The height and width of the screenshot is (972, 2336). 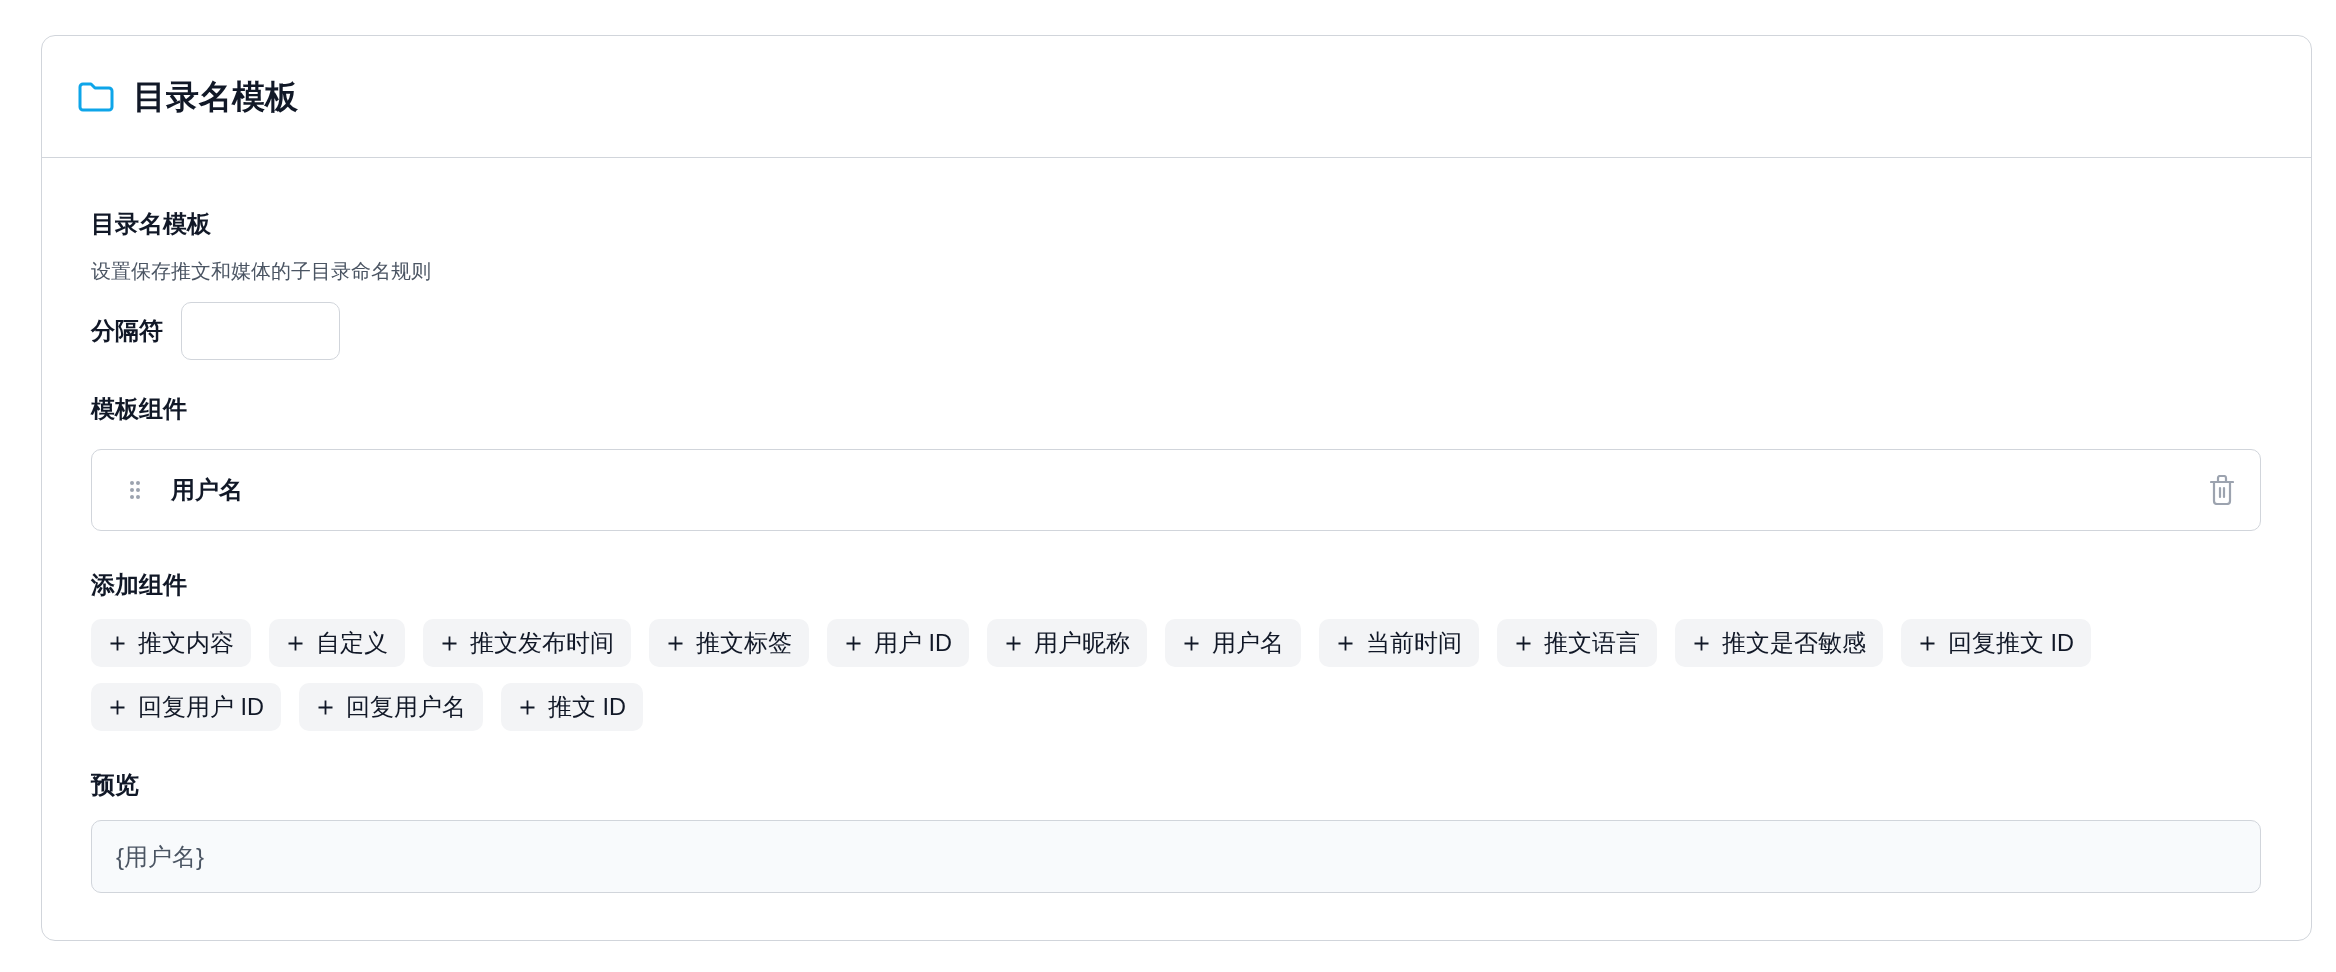 What do you see at coordinates (260, 331) in the screenshot?
I see `separator-input-field` at bounding box center [260, 331].